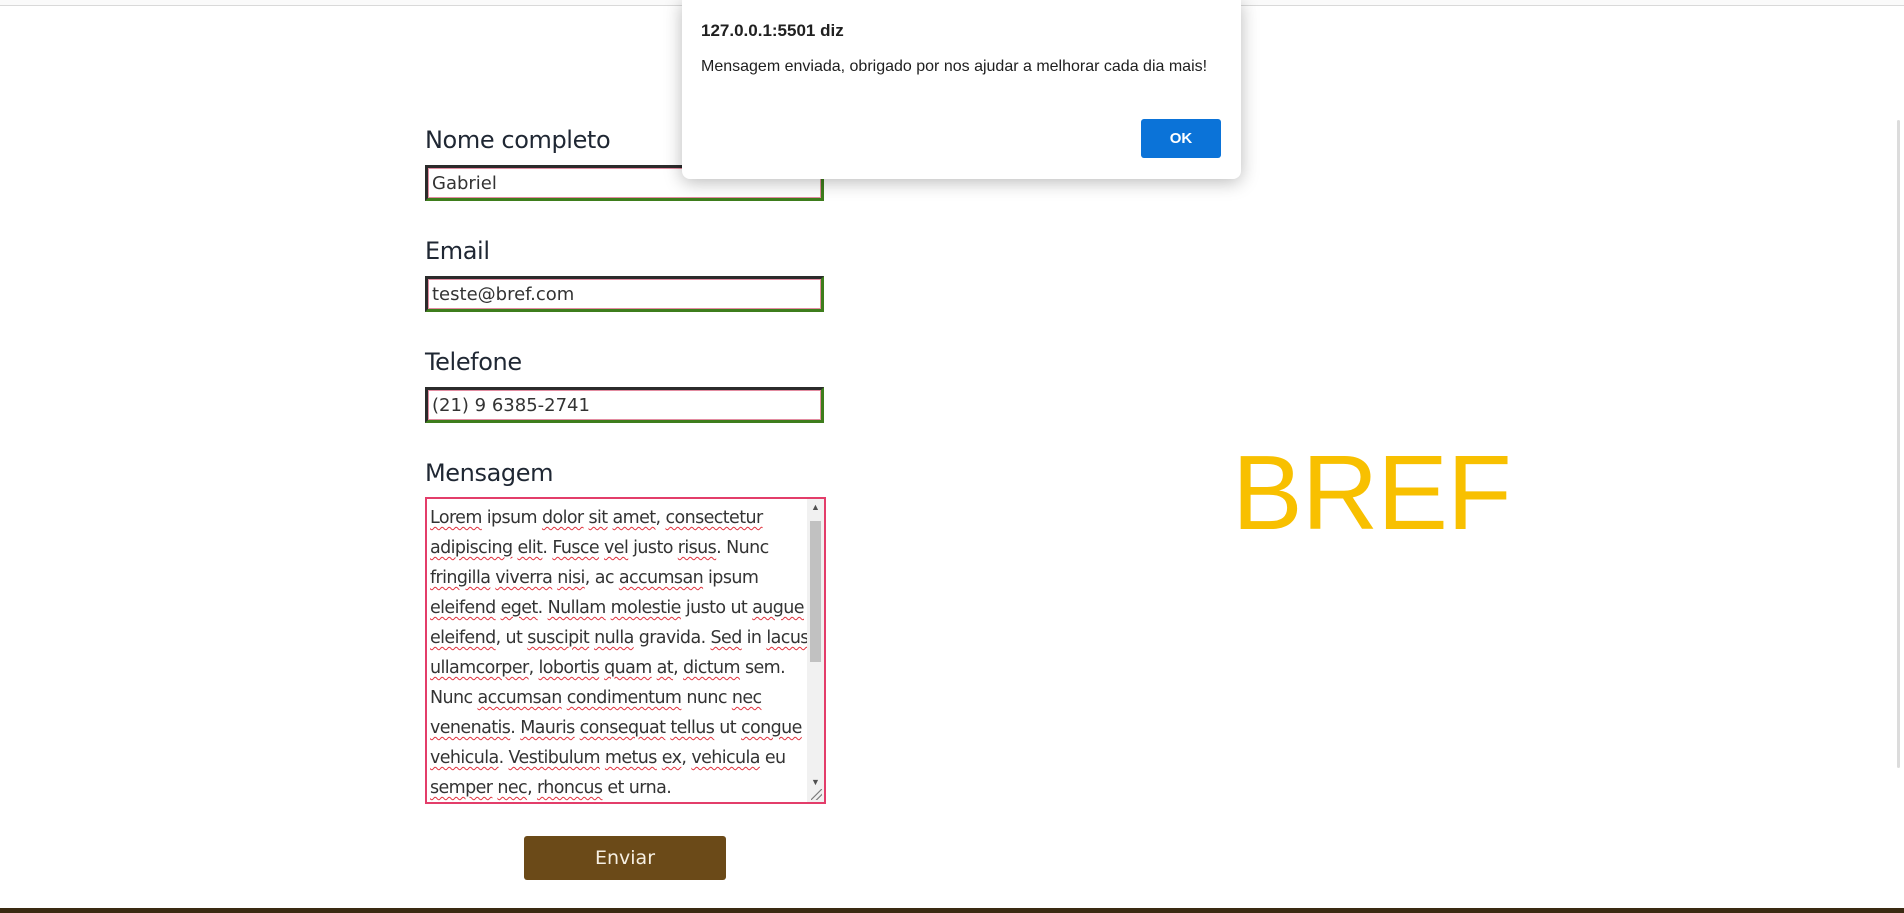 This screenshot has height=913, width=1904. I want to click on spellcheck-word: venenatis, so click(470, 728).